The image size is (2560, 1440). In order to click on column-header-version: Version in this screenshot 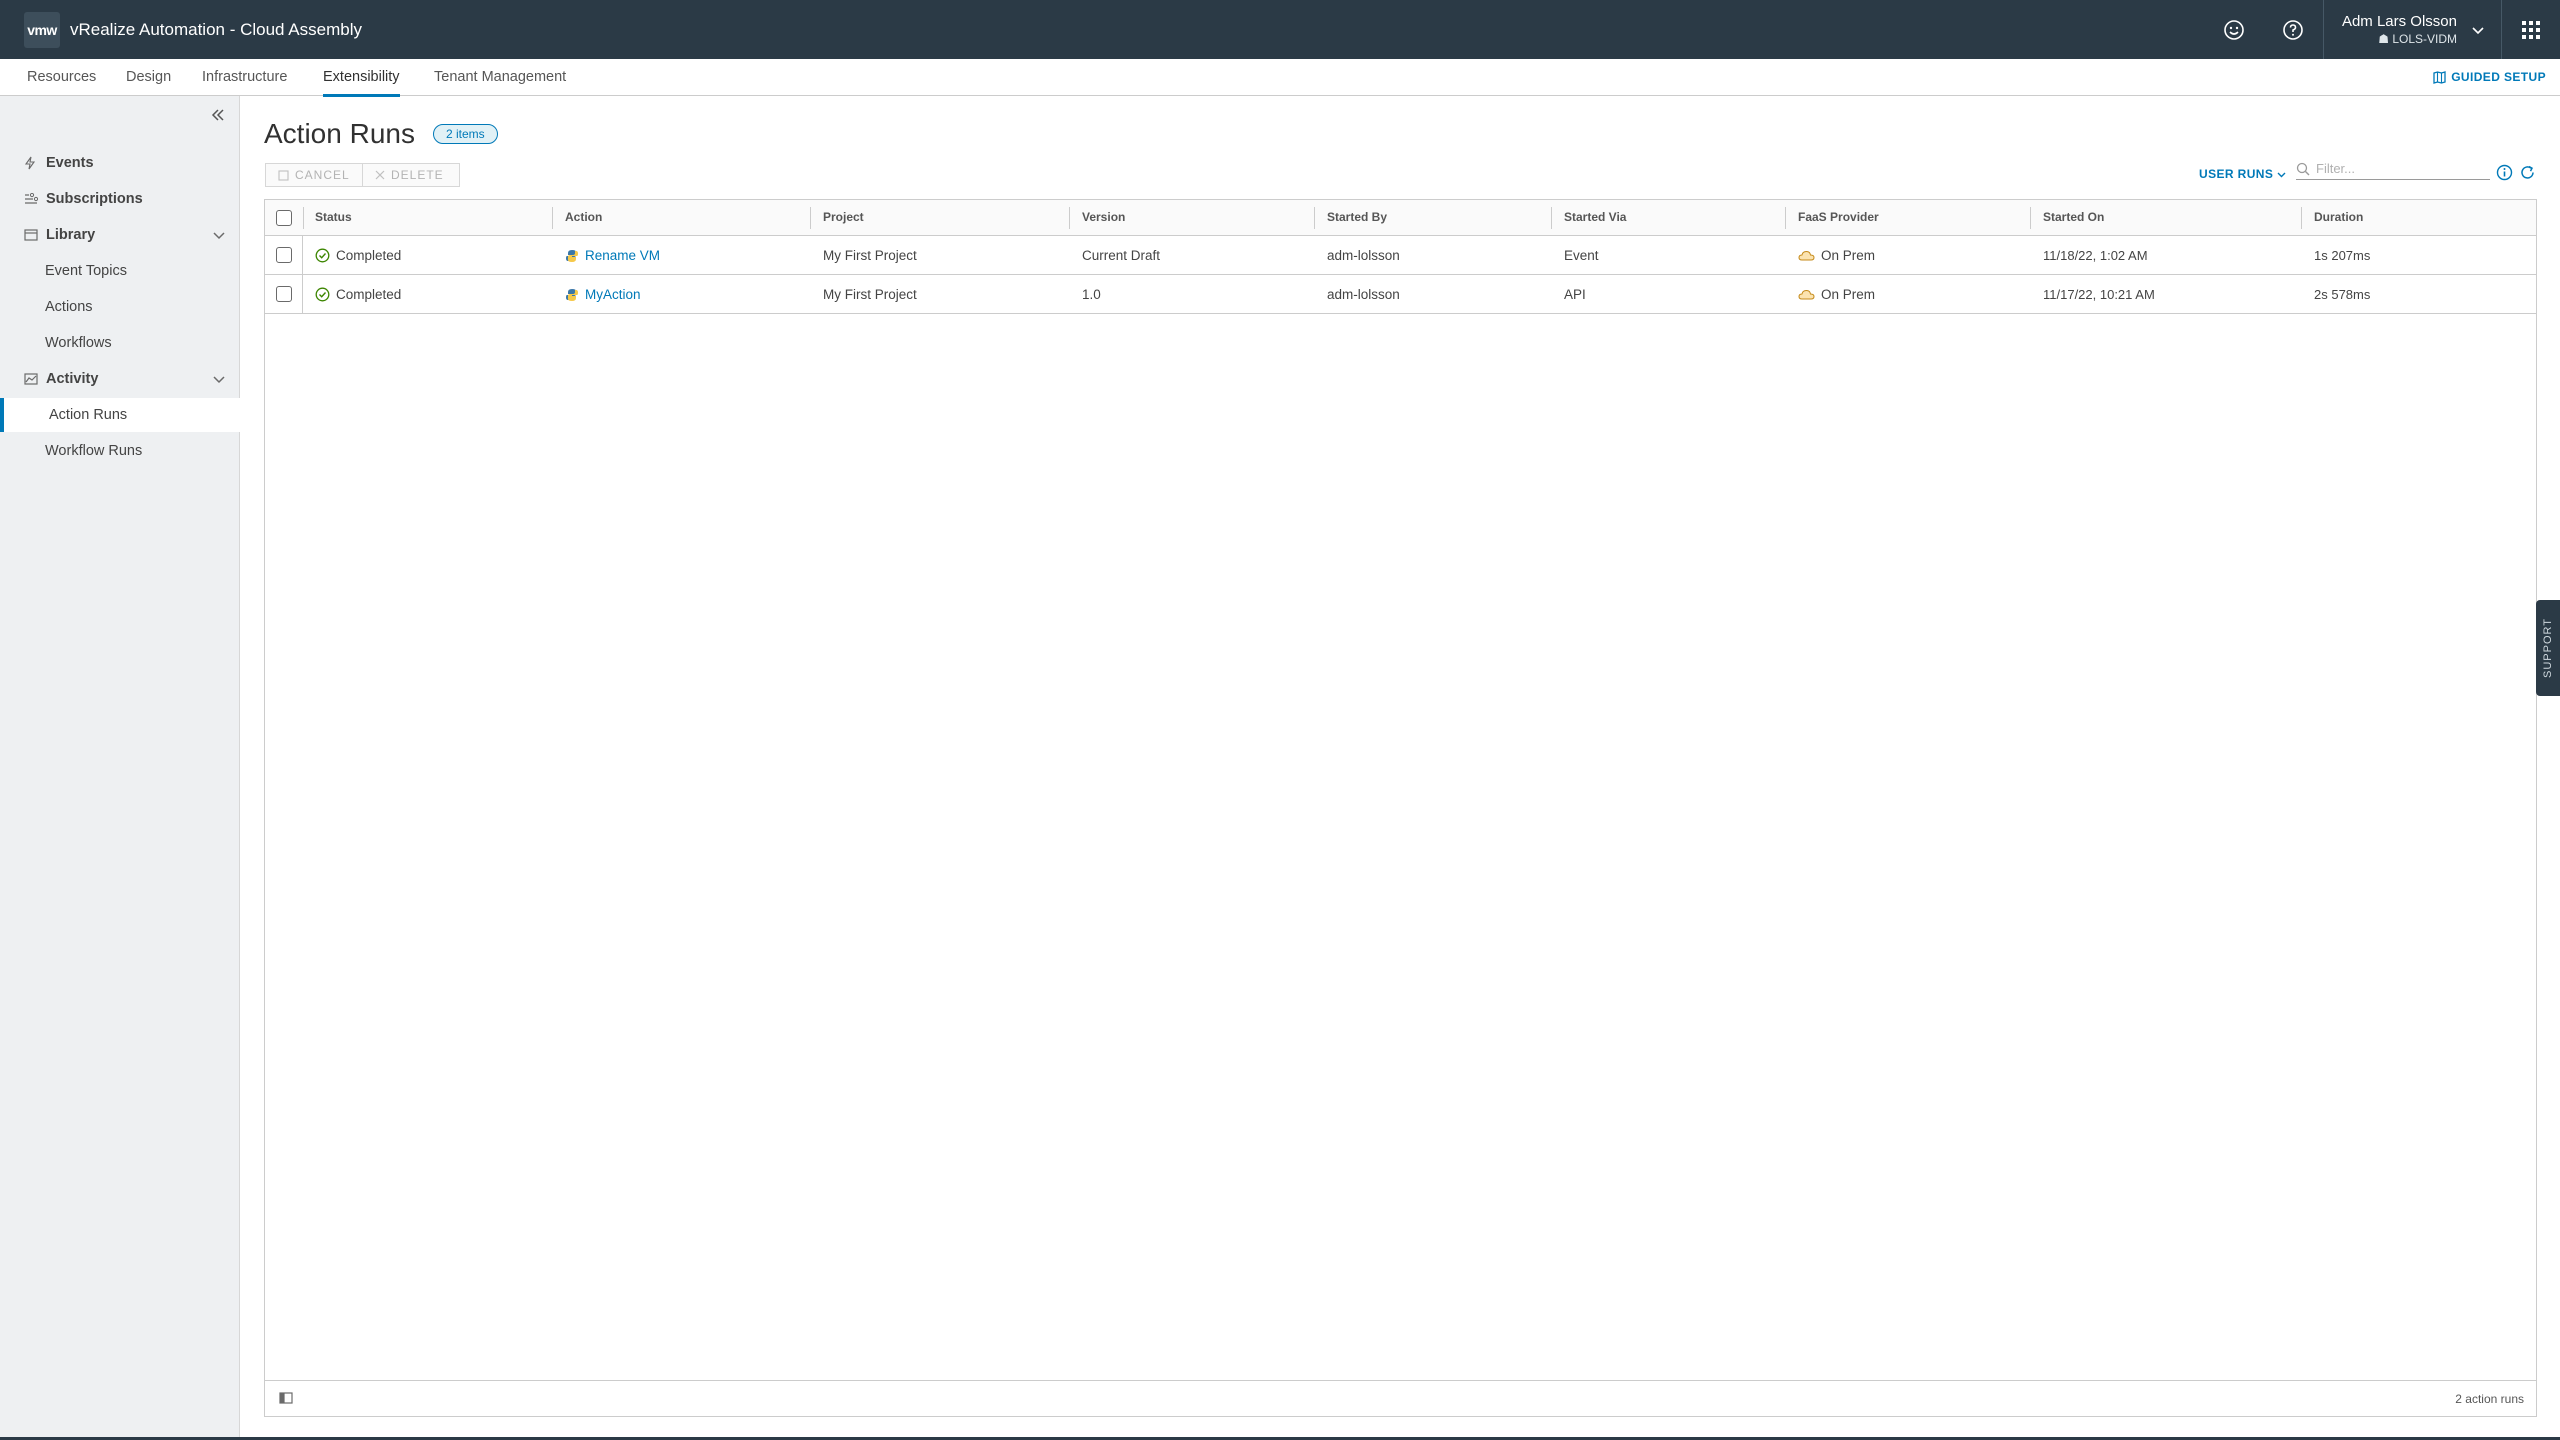, I will do `click(1103, 217)`.